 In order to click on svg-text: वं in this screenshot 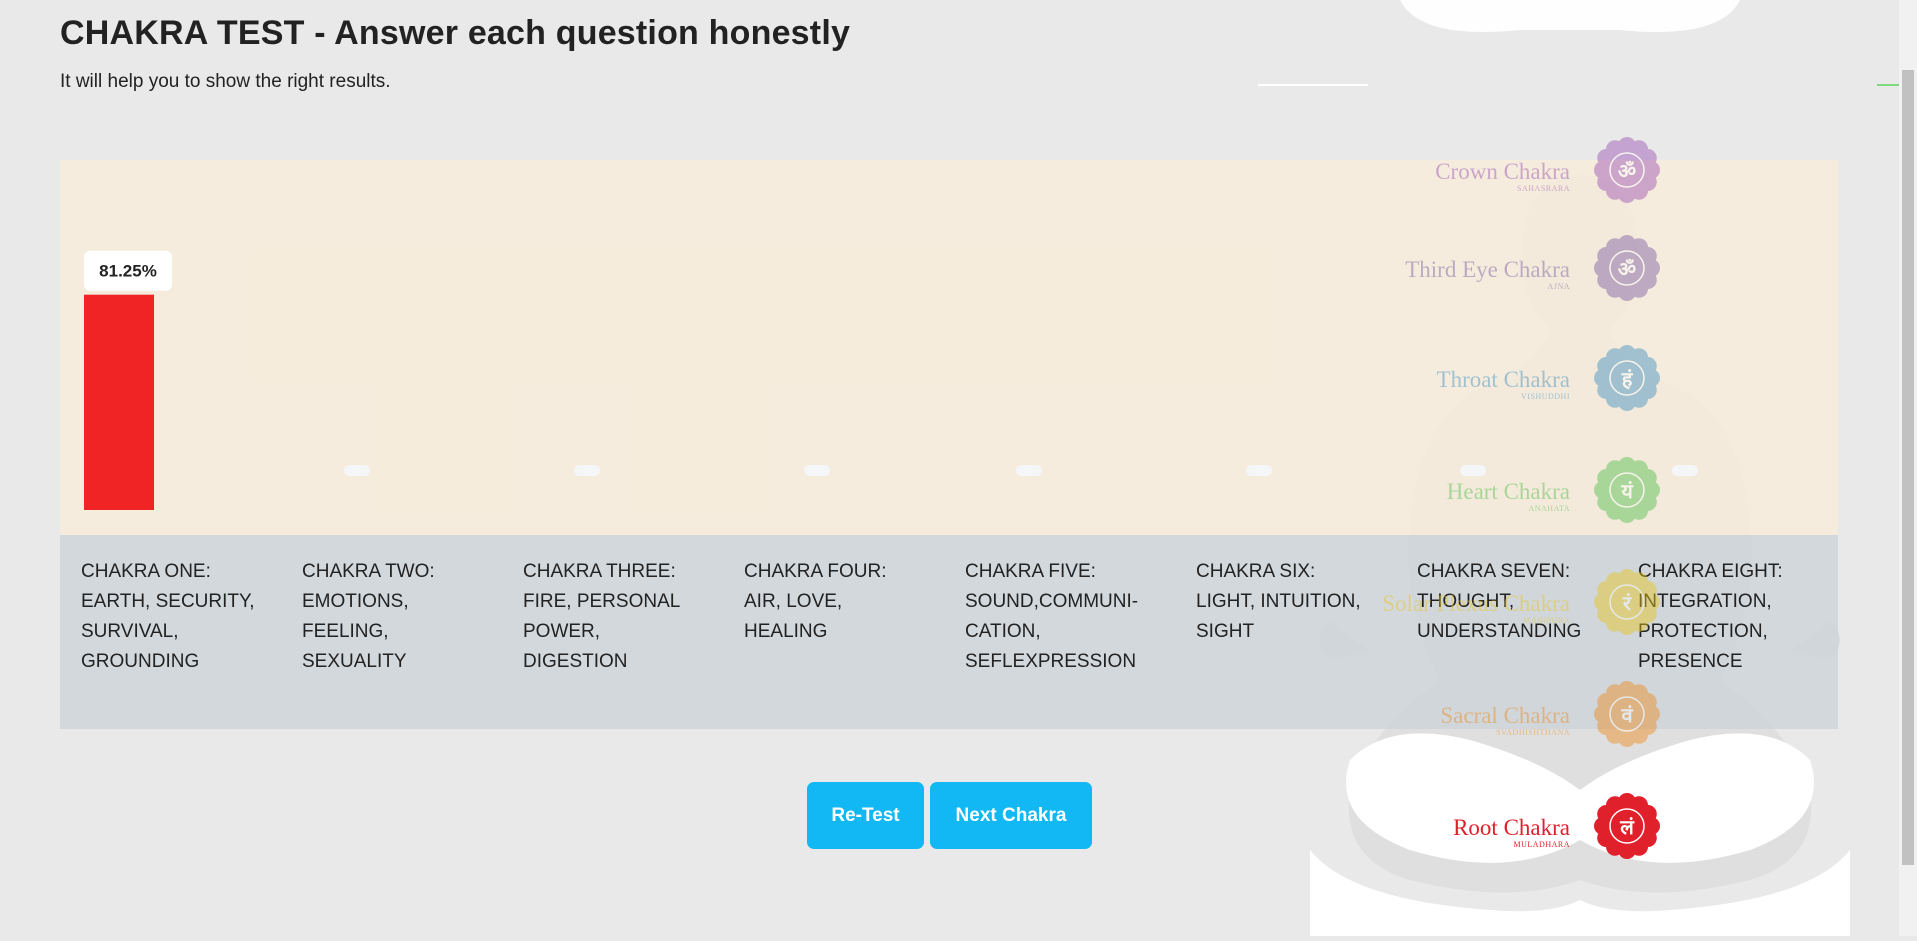, I will do `click(1626, 715)`.